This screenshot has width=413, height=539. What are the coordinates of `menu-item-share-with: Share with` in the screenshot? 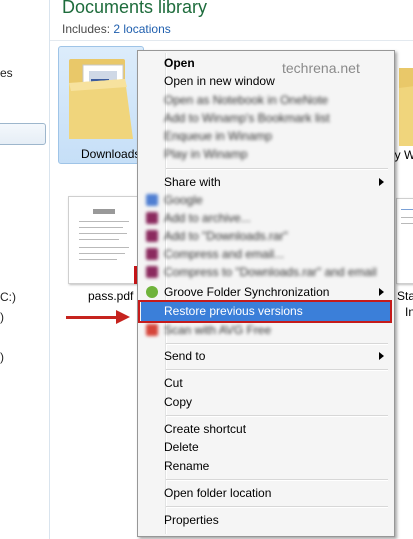 It's located at (265, 182).